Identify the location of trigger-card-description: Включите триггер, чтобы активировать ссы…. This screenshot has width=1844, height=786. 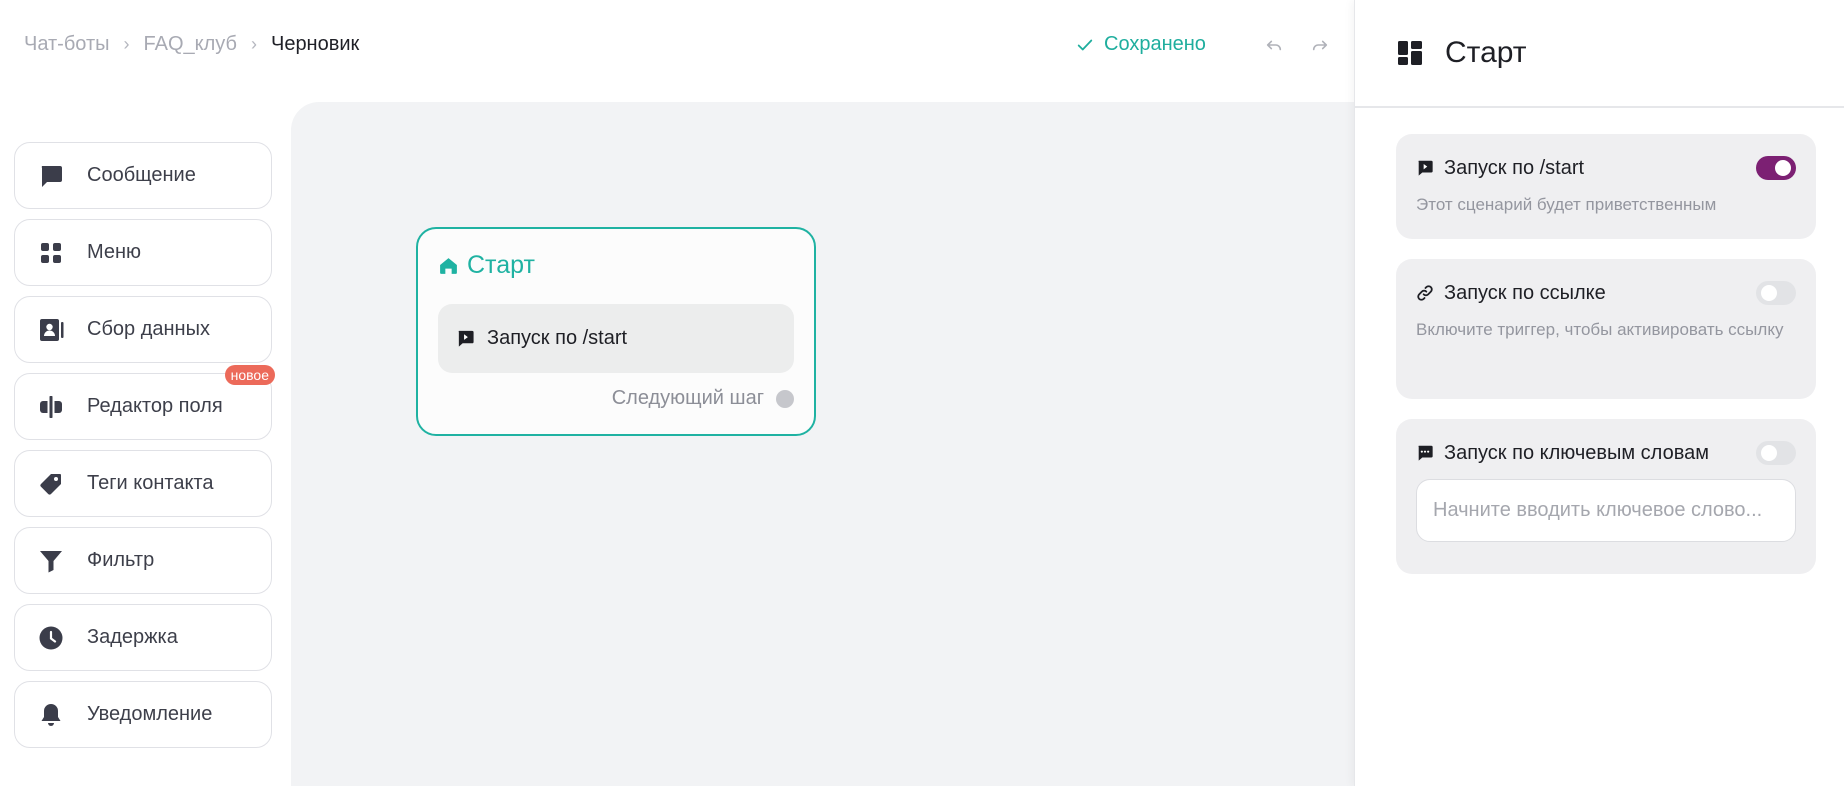
(1600, 329).